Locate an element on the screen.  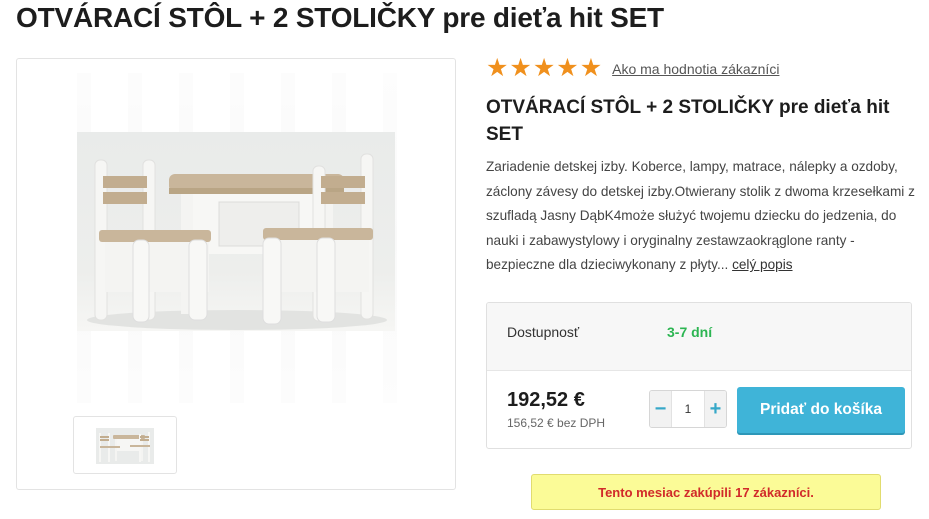
availability-label: Dostupnosť is located at coordinates (543, 332).